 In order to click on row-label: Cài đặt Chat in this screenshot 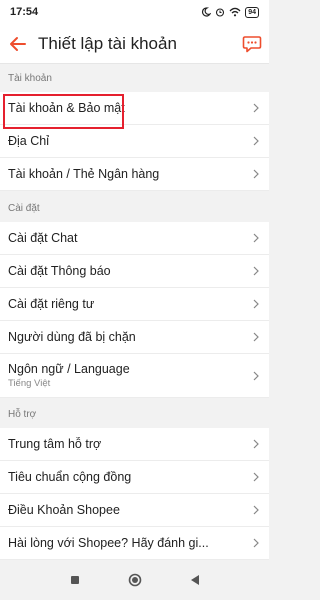, I will do `click(43, 238)`.